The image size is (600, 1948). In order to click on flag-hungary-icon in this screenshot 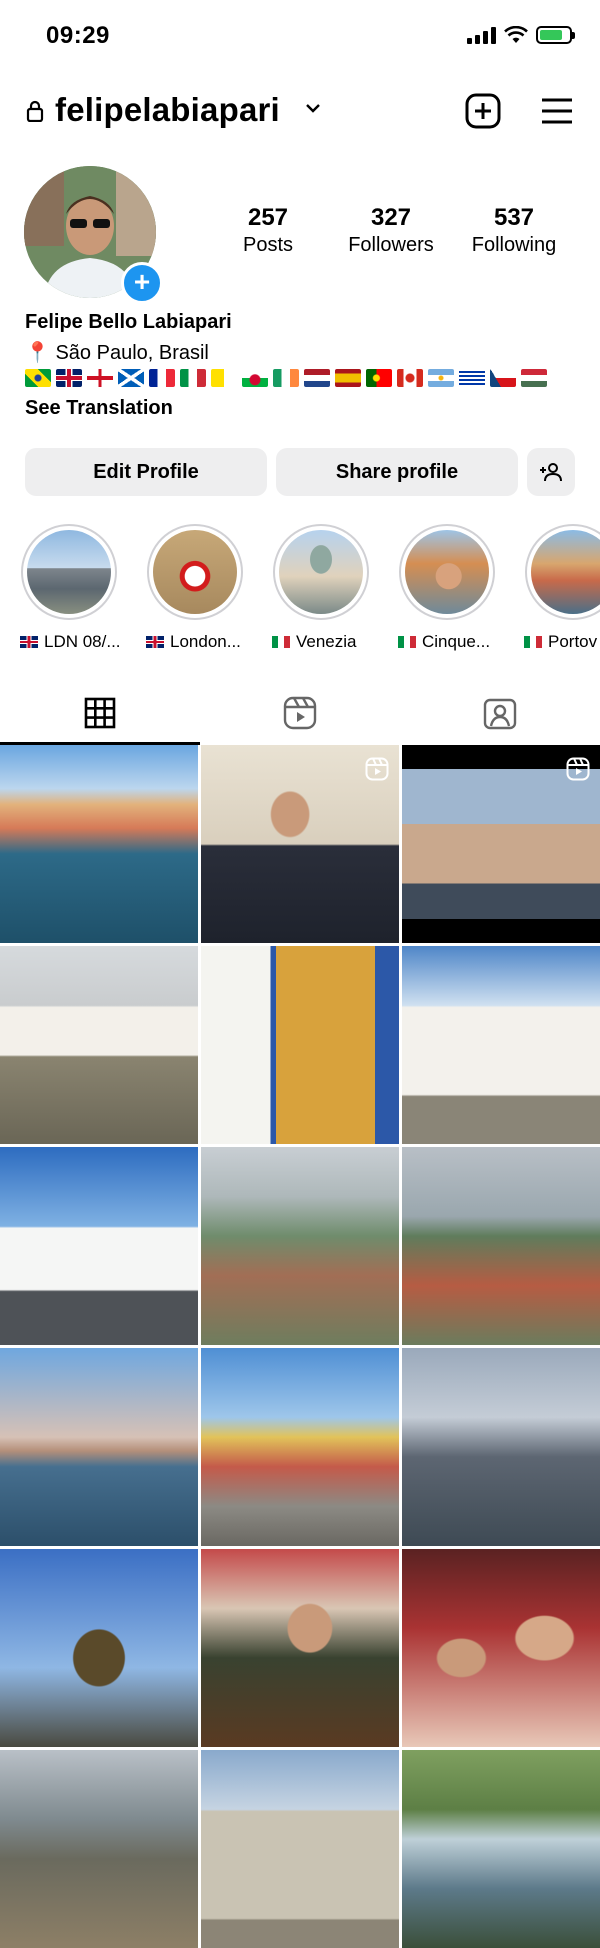, I will do `click(534, 378)`.